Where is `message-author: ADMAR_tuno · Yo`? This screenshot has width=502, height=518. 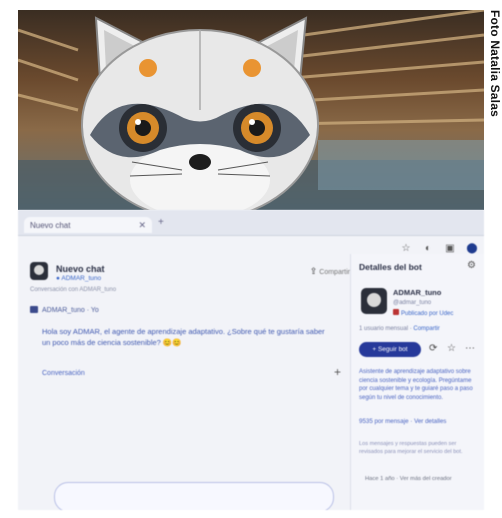 message-author: ADMAR_tuno · Yo is located at coordinates (64, 310).